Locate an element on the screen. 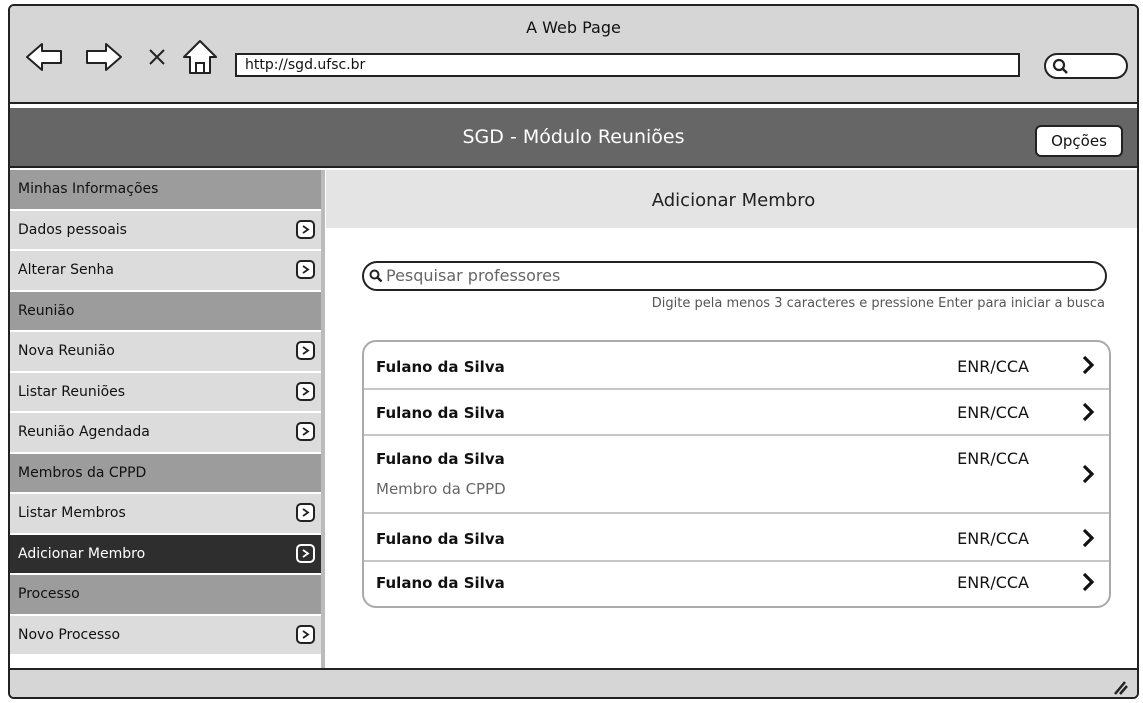 This screenshot has height=703, width=1143. sidebar-section-label: Reunião is located at coordinates (46, 310).